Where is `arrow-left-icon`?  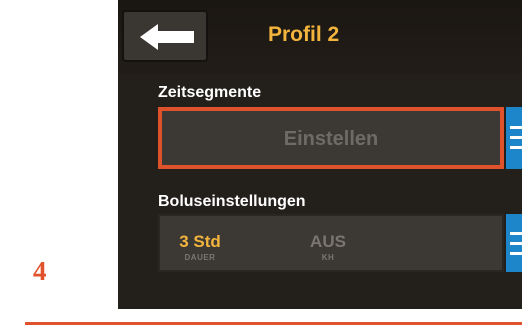
arrow-left-icon is located at coordinates (167, 37).